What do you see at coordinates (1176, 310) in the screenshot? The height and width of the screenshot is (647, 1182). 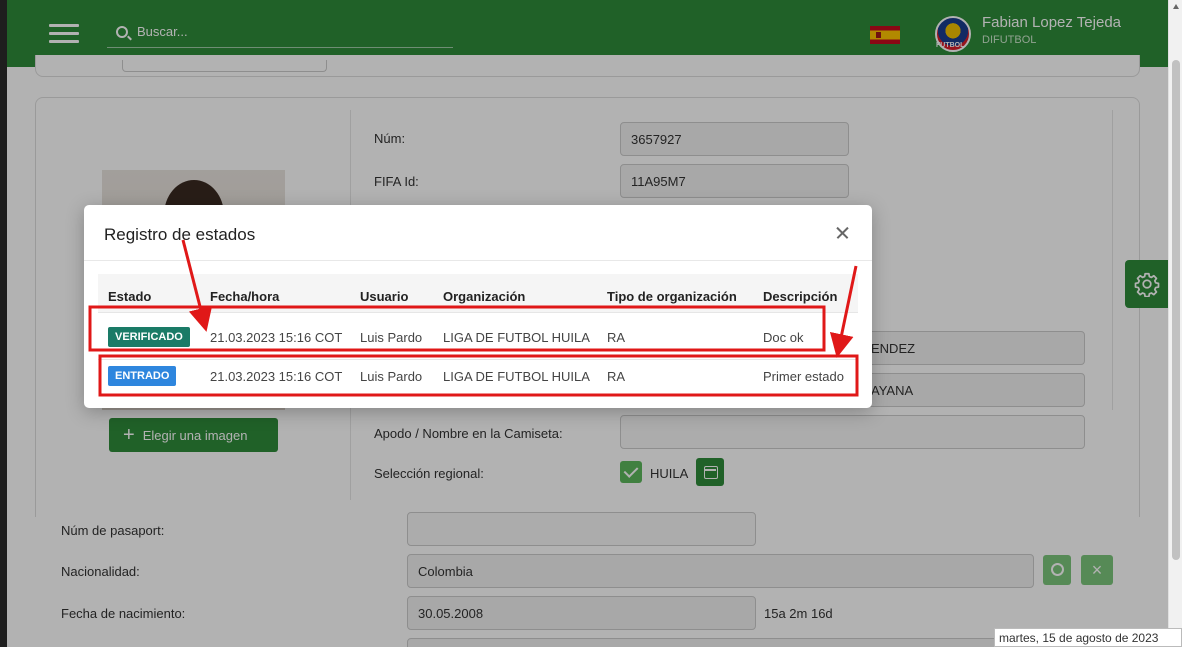 I see `scroll-thumb` at bounding box center [1176, 310].